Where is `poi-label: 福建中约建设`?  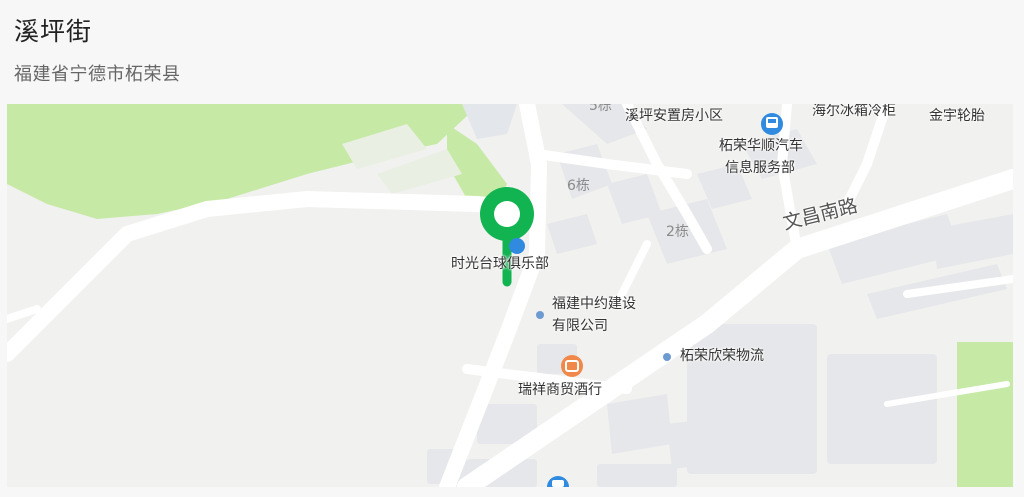
poi-label: 福建中约建设 is located at coordinates (594, 304).